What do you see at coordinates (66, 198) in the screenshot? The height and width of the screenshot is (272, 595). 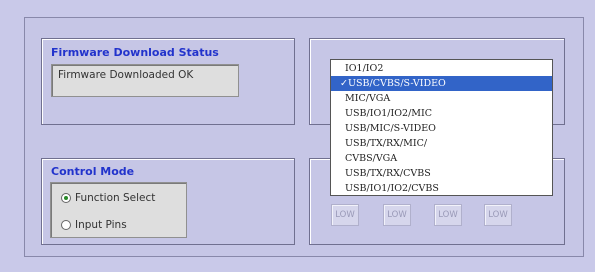 I see `radio-checked-icon` at bounding box center [66, 198].